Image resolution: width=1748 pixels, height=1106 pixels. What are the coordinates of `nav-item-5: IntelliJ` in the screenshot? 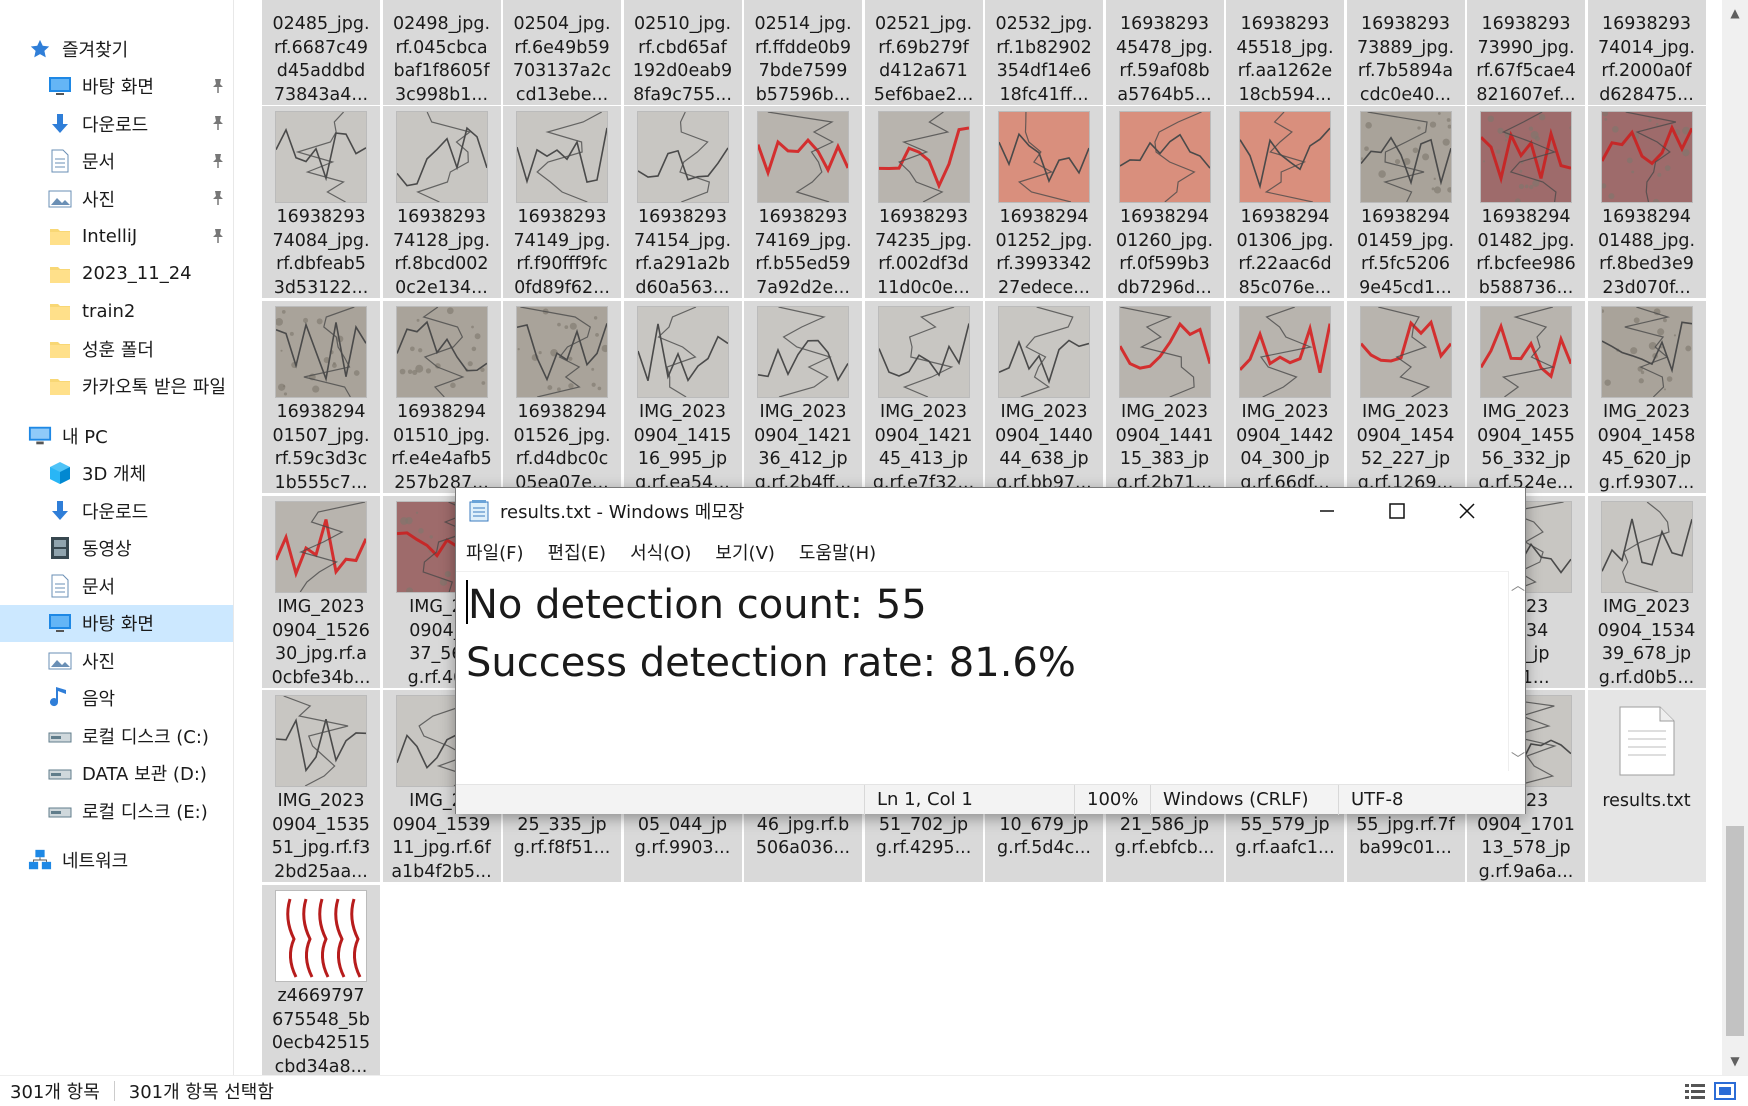 It's located at (116, 237).